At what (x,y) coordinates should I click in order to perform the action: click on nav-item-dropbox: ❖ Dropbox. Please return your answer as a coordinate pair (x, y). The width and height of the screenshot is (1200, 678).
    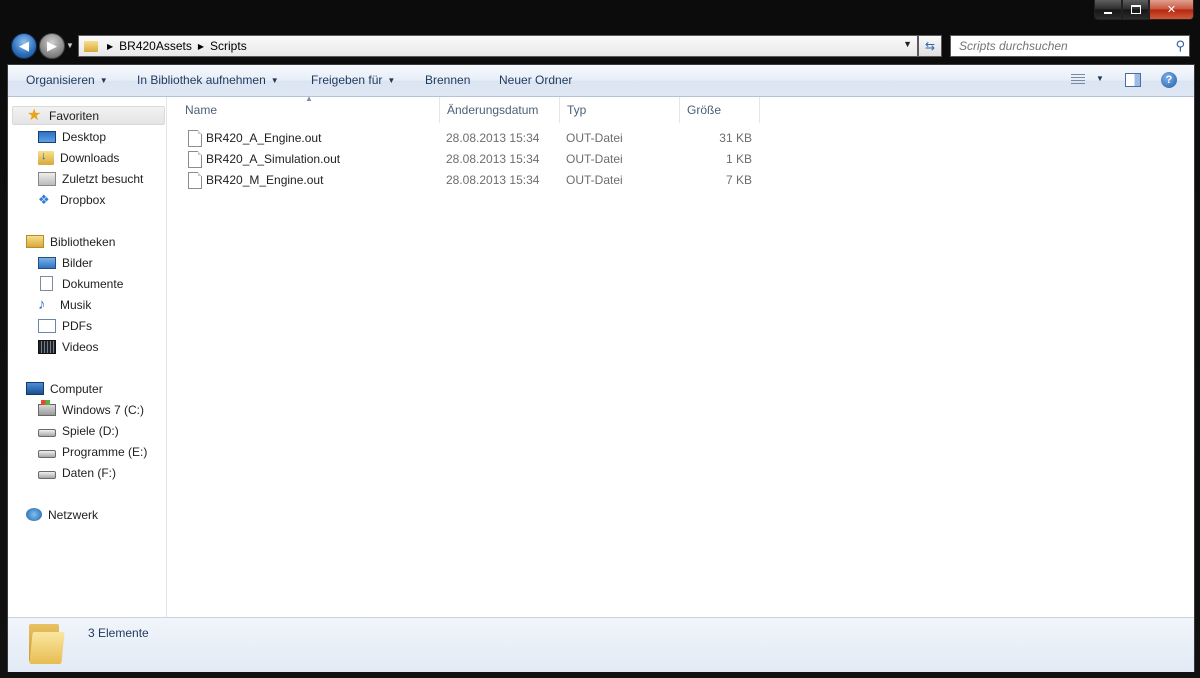
    Looking at the image, I should click on (71, 199).